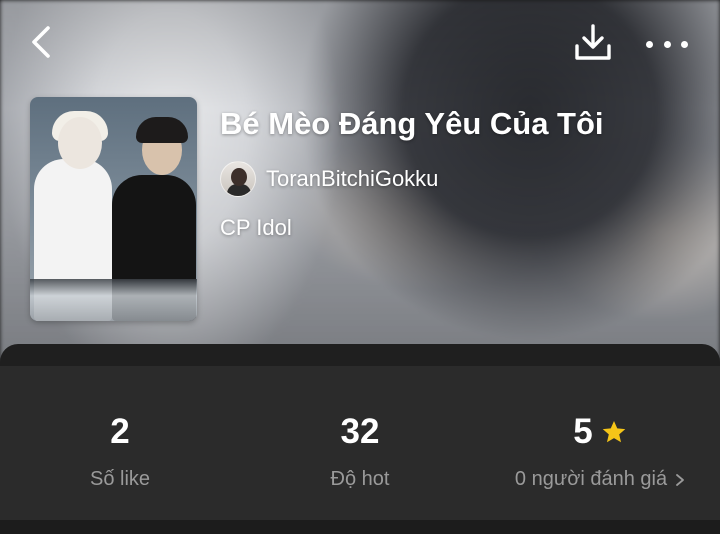 The height and width of the screenshot is (534, 720). What do you see at coordinates (360, 431) in the screenshot?
I see `hot-count: 32` at bounding box center [360, 431].